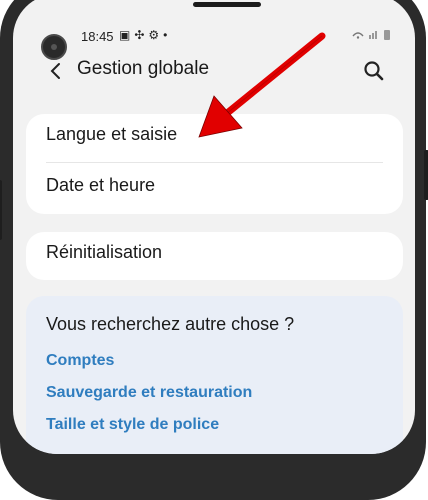 Image resolution: width=428 pixels, height=500 pixels. I want to click on notification-icons: ▣✣⚙•, so click(145, 35).